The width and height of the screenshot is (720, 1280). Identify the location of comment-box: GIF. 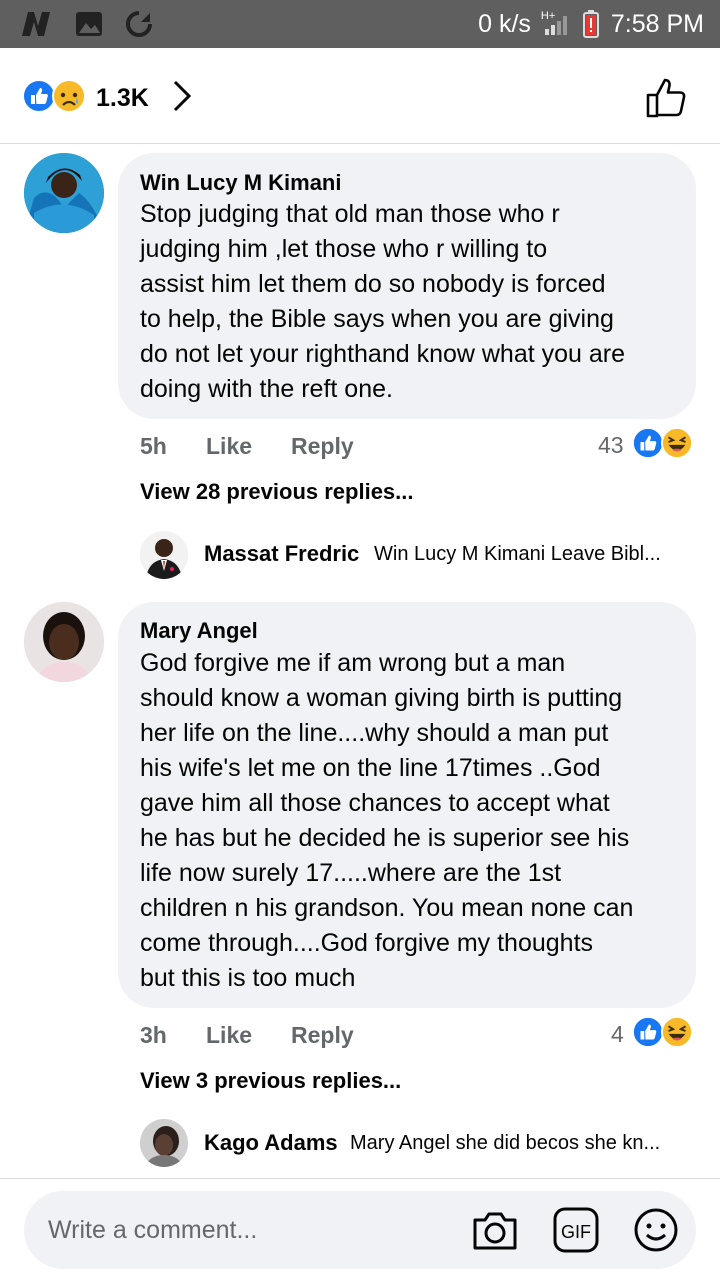
(360, 1230).